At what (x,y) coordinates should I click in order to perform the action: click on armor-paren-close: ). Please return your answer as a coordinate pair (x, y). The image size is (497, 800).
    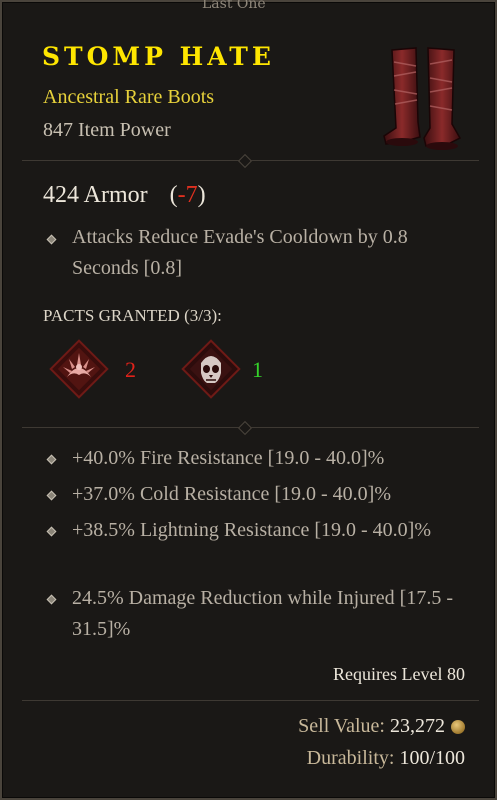
    Looking at the image, I should click on (201, 195).